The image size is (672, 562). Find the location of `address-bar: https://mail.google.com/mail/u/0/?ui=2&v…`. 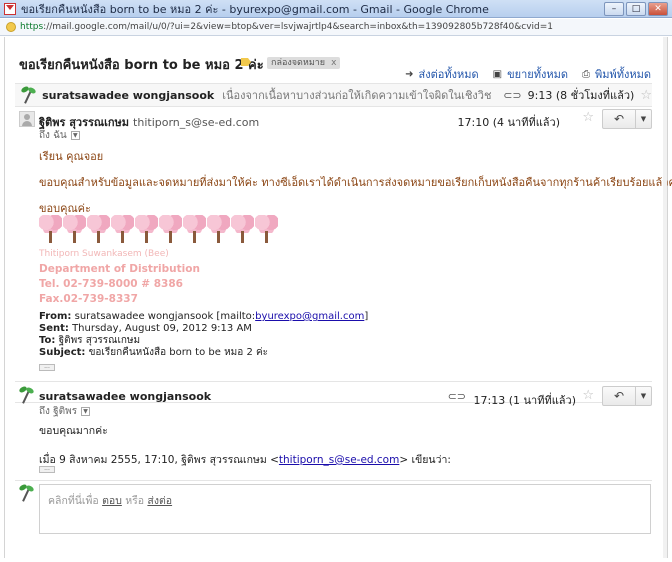

address-bar: https://mail.google.com/mail/u/0/?ui=2&v… is located at coordinates (336, 27).